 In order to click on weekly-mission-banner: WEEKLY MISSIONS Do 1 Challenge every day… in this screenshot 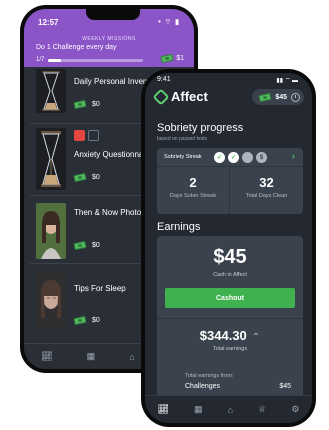, I will do `click(109, 50)`.